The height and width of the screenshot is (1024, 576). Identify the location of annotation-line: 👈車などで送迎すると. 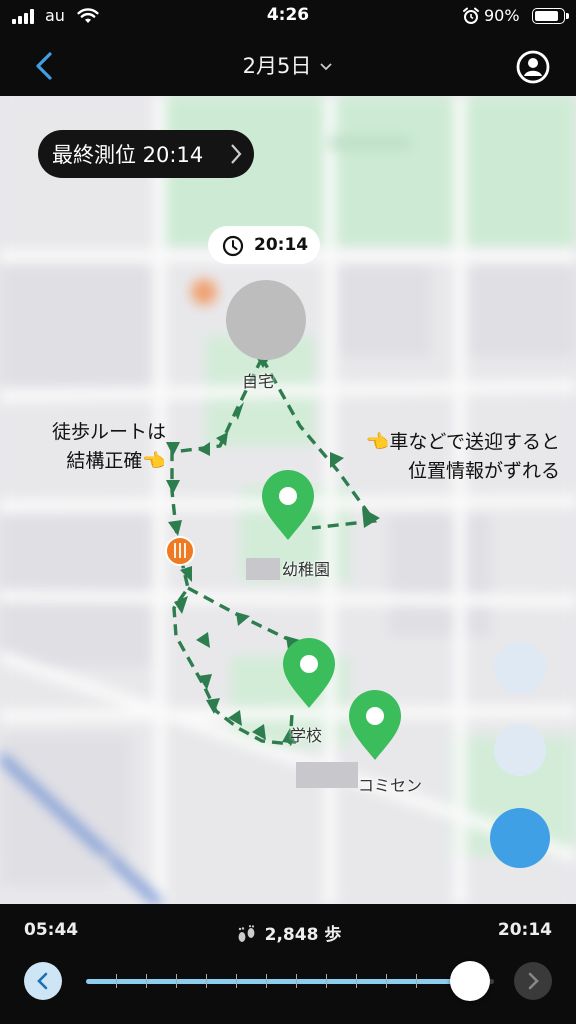
(462, 442).